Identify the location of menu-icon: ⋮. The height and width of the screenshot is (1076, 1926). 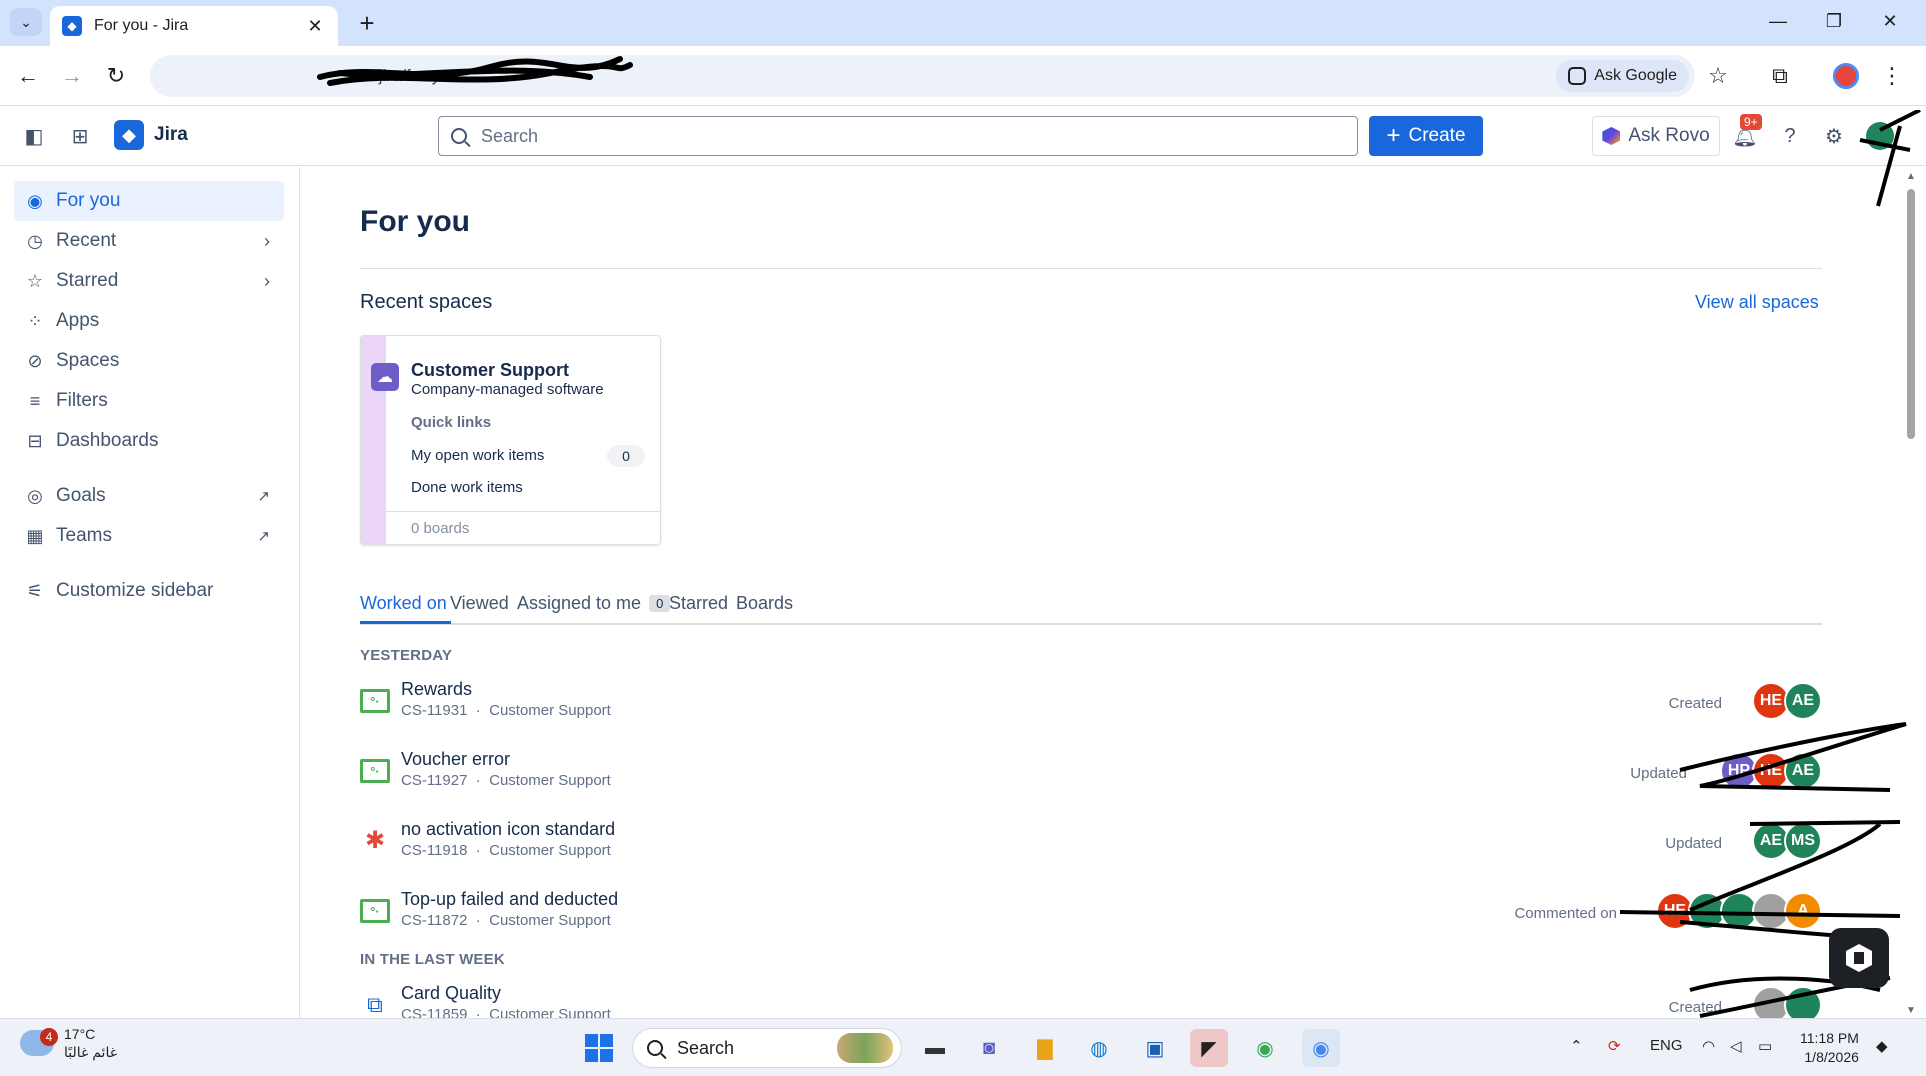
(1892, 76).